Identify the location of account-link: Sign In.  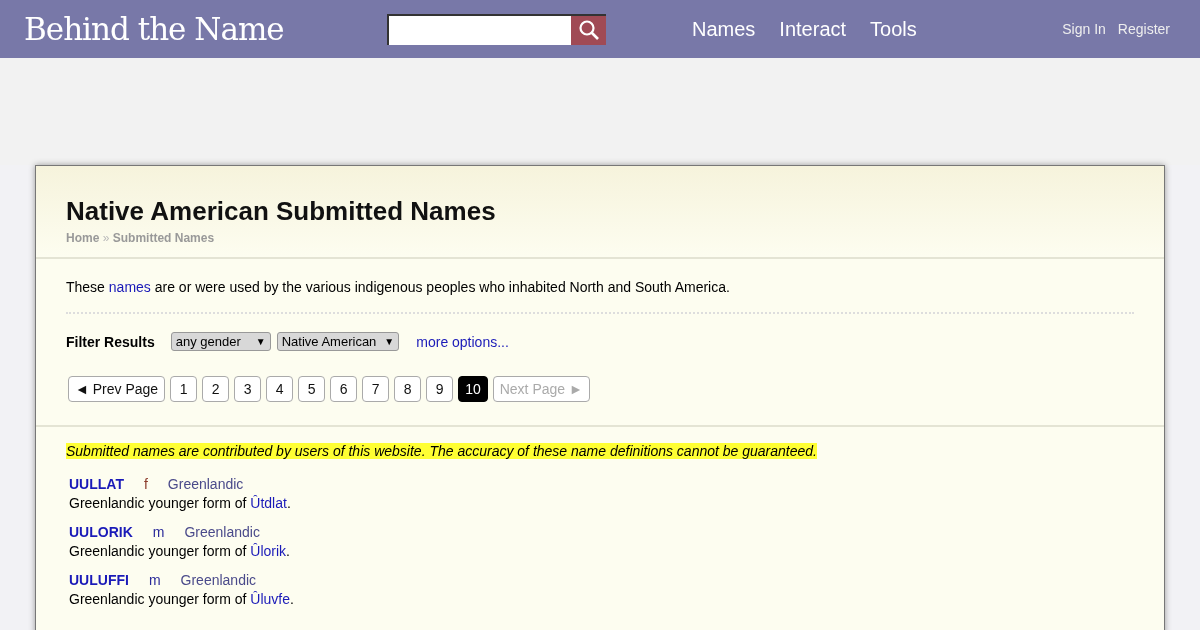
(1084, 29).